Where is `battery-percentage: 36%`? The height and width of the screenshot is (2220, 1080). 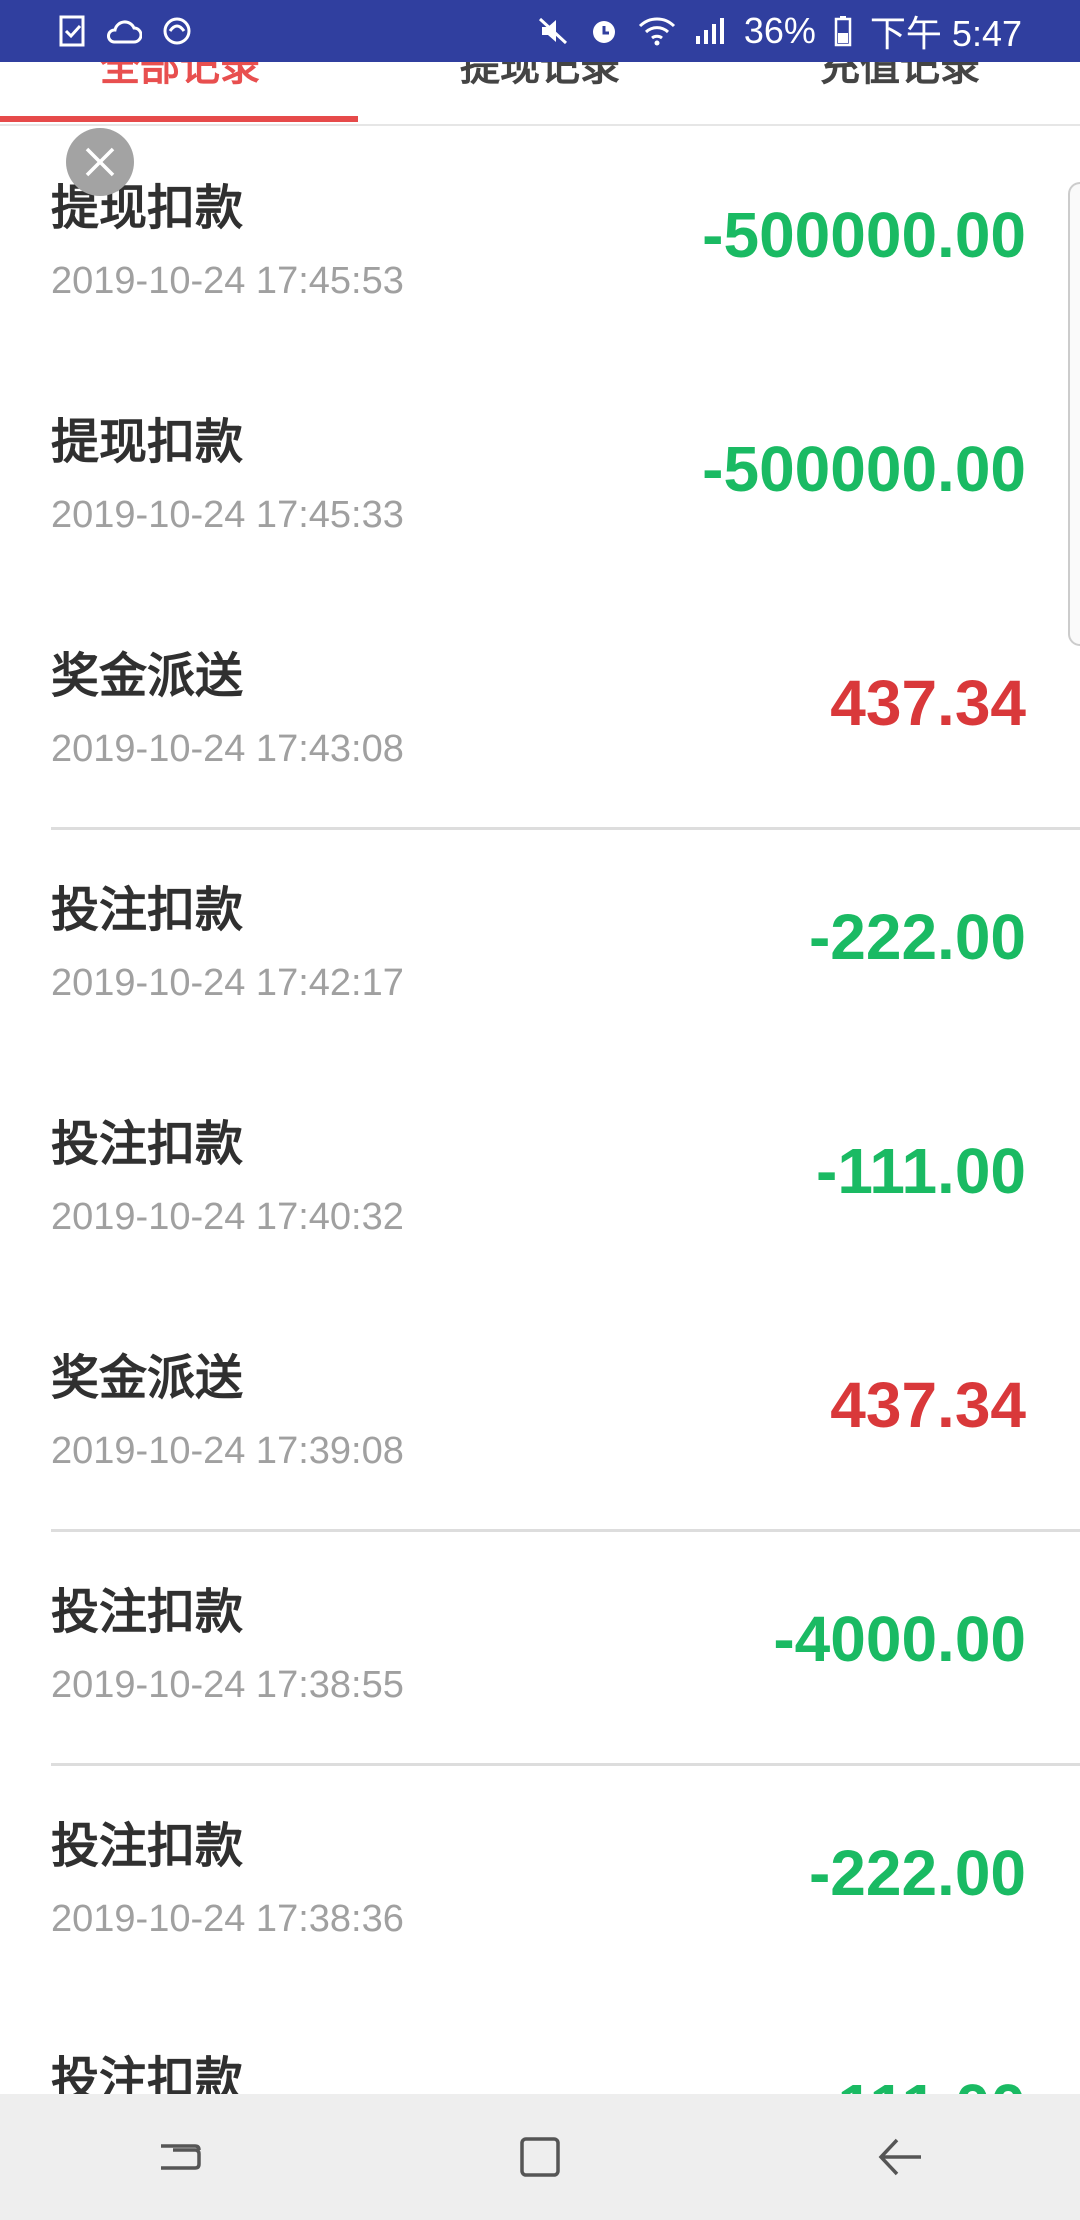
battery-percentage: 36% is located at coordinates (779, 30).